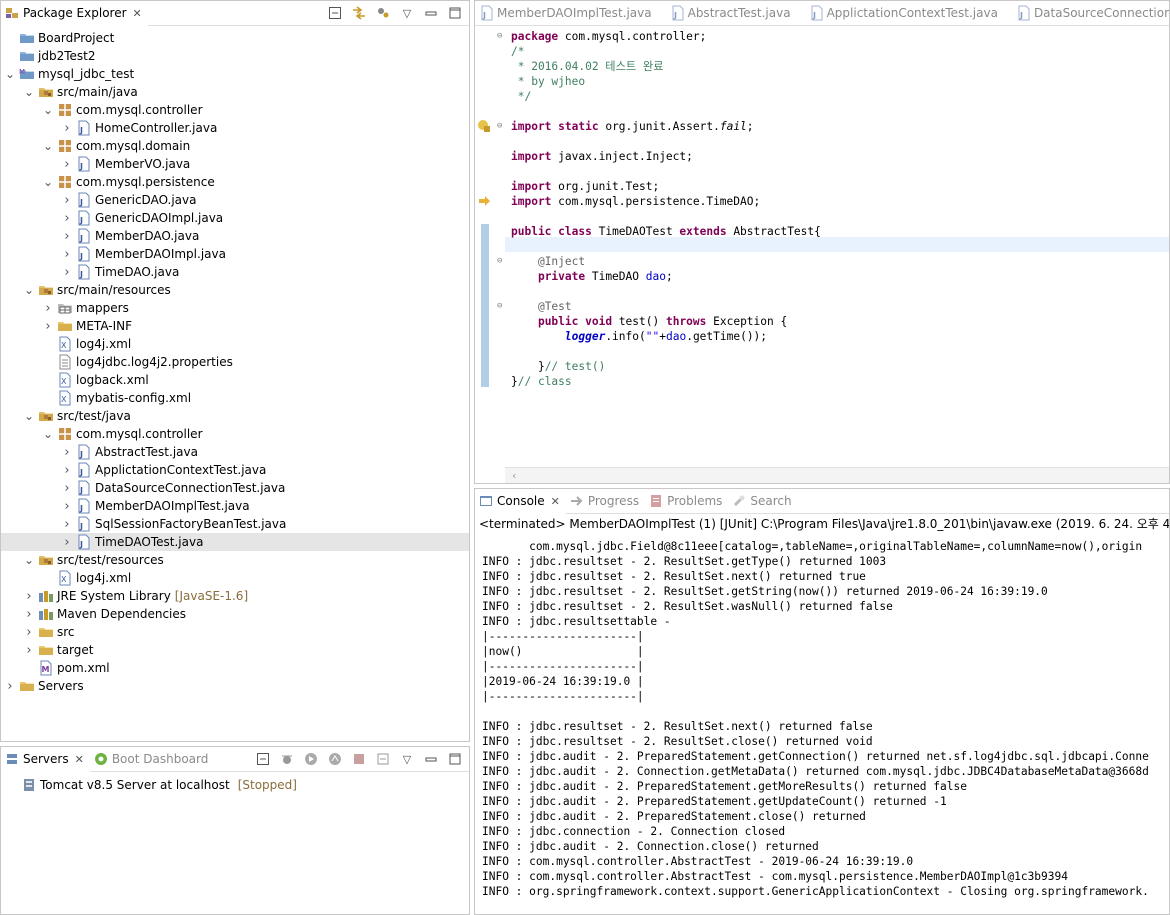 The height and width of the screenshot is (915, 1170). I want to click on tree-item: › J HomeController.java, so click(235, 128).